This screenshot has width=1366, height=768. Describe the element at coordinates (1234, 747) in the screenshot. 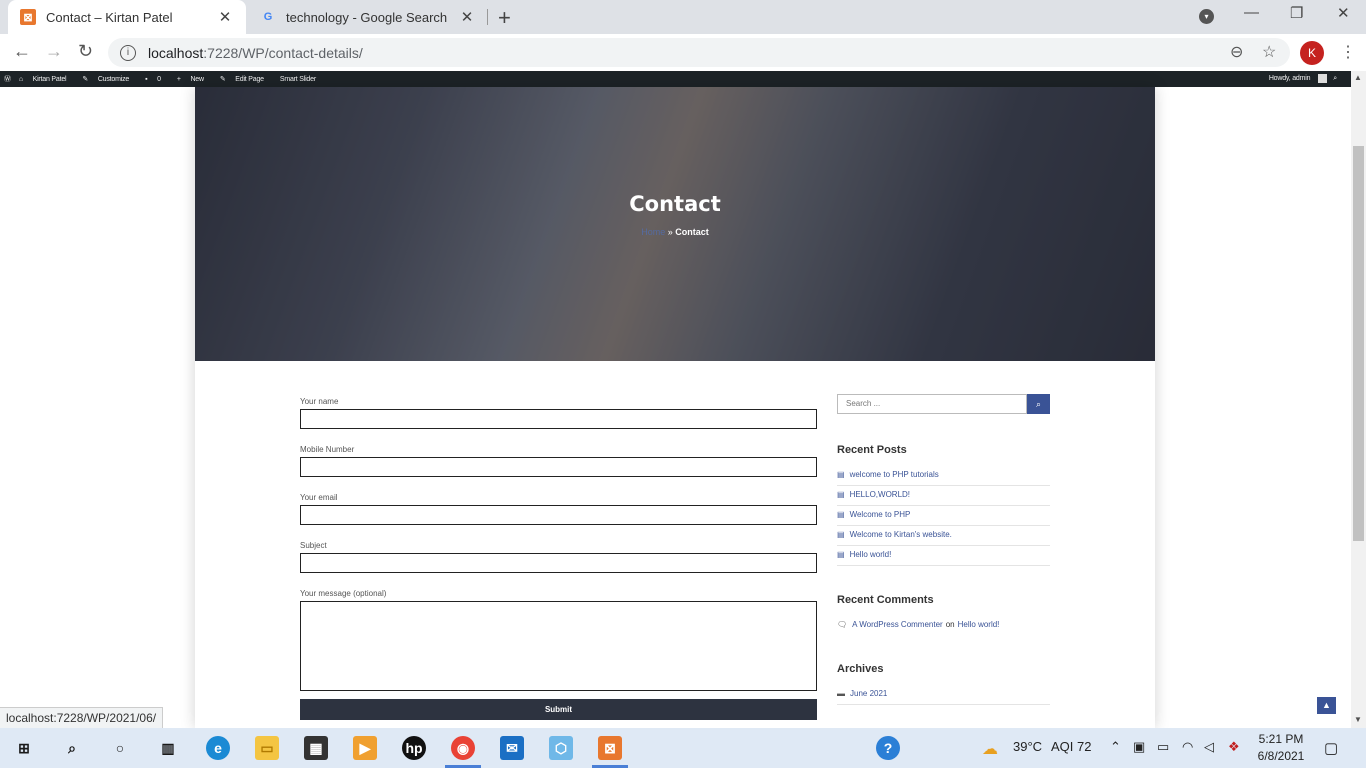

I see `dropbox-icon: ❖` at that location.